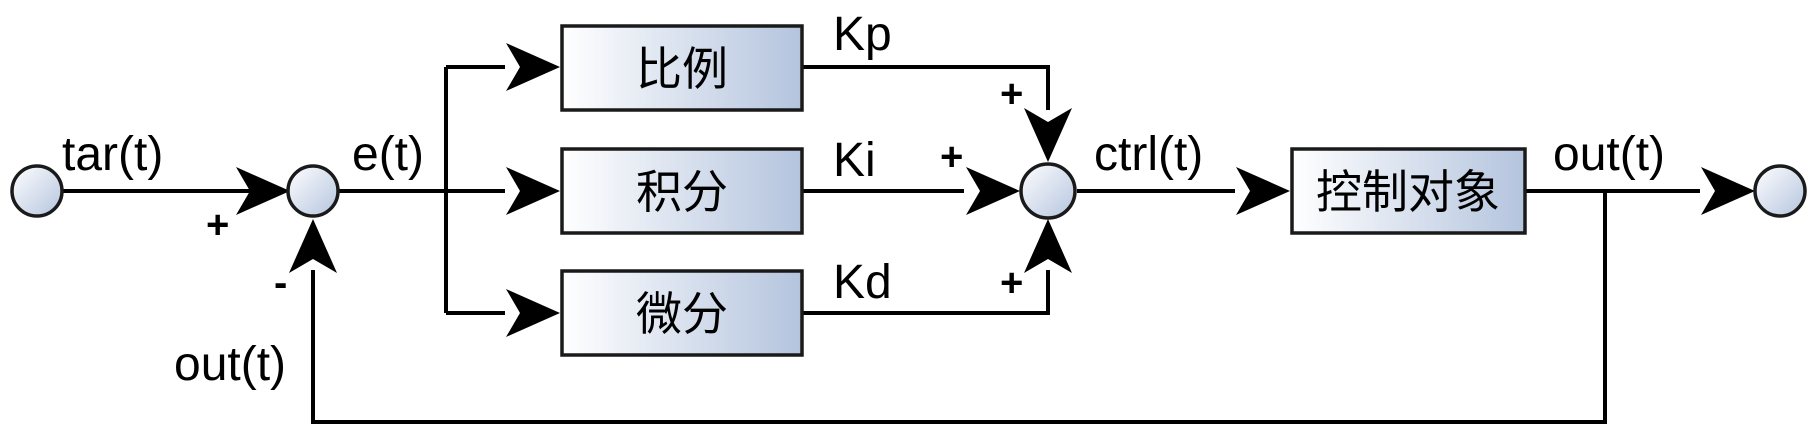 Image resolution: width=1815 pixels, height=440 pixels. What do you see at coordinates (854, 160) in the screenshot?
I see `ki-gain-label: Ki` at bounding box center [854, 160].